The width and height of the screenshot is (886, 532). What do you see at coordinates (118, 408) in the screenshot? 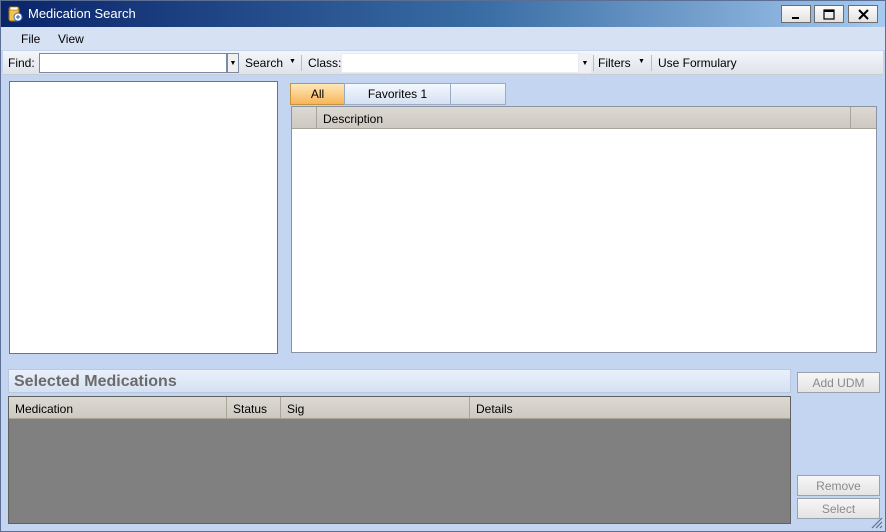
I see `column-header-medication: Medication` at bounding box center [118, 408].